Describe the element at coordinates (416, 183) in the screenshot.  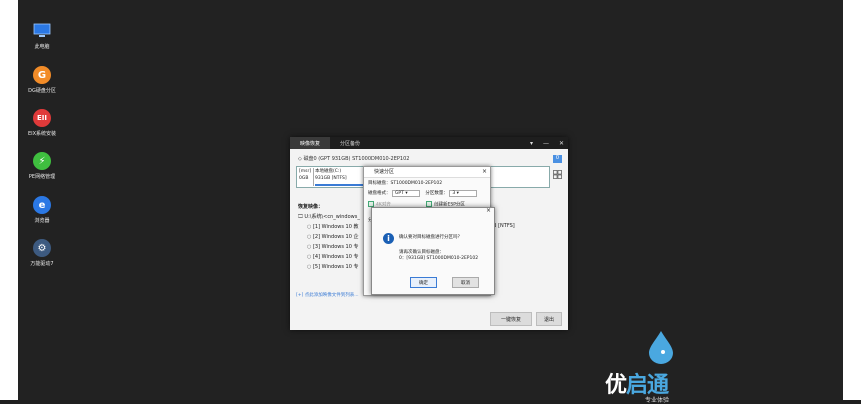
I see `target-disk-value: ST1000DM010-2EP102` at that location.